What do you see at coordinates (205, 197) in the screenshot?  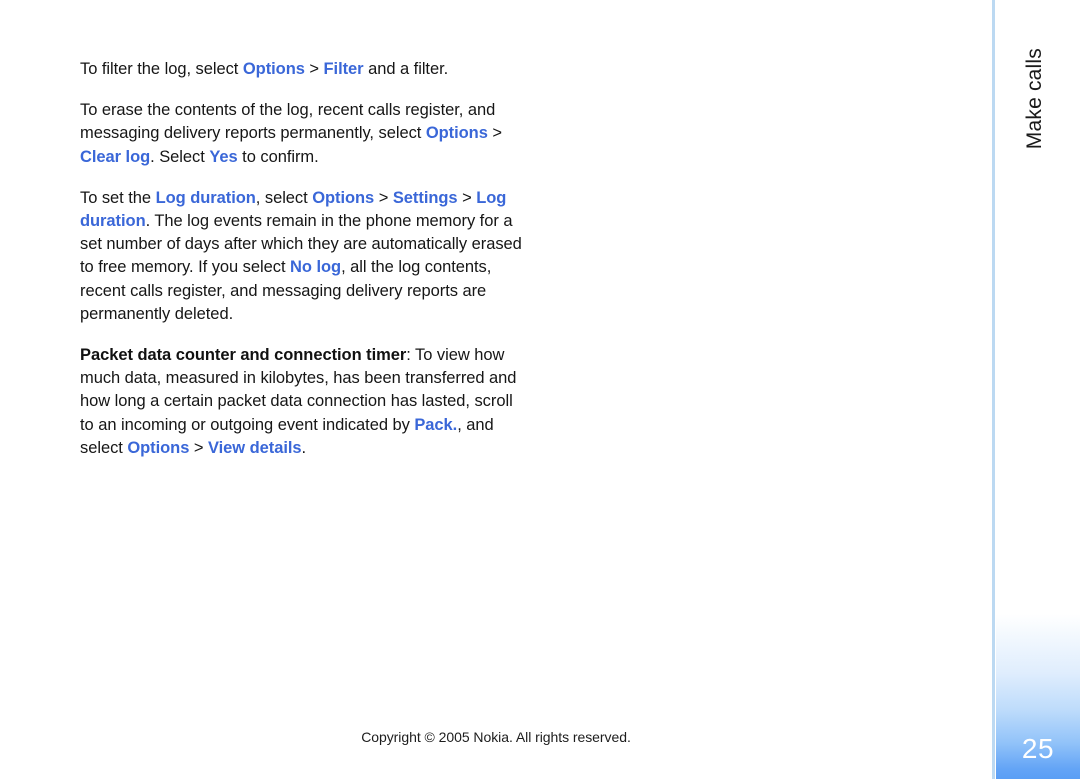 I see `ui-term: Log duration` at bounding box center [205, 197].